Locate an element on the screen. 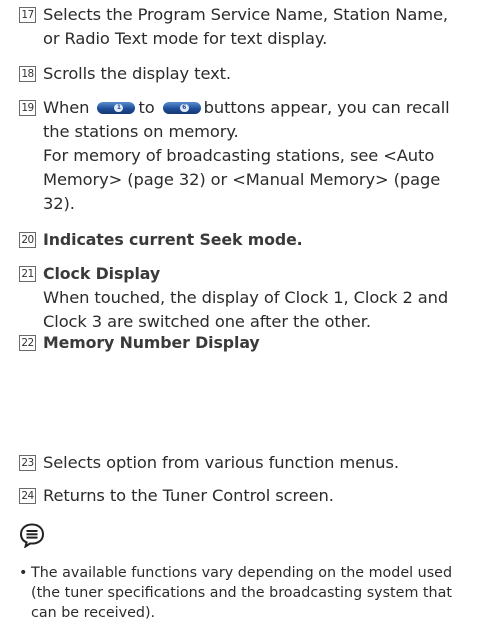 The height and width of the screenshot is (626, 483). item-22: 22 Memory Number Display is located at coordinates (247, 343).